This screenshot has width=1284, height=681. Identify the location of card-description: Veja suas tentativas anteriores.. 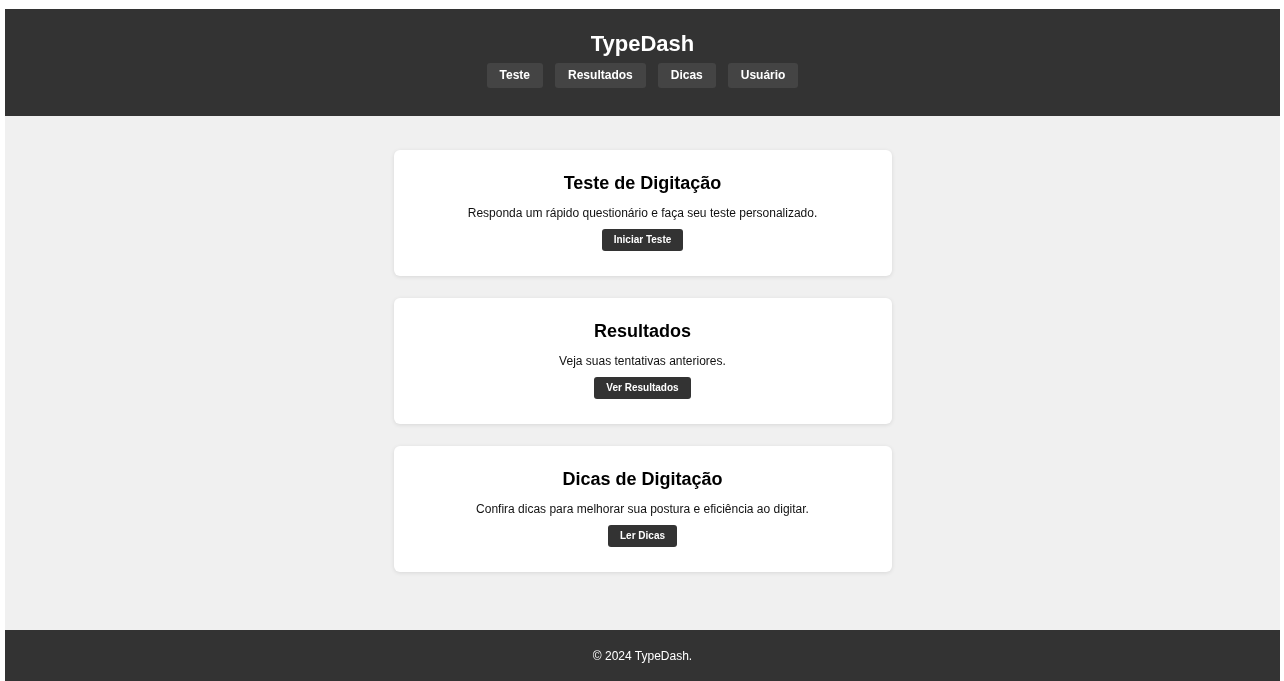
(642, 361).